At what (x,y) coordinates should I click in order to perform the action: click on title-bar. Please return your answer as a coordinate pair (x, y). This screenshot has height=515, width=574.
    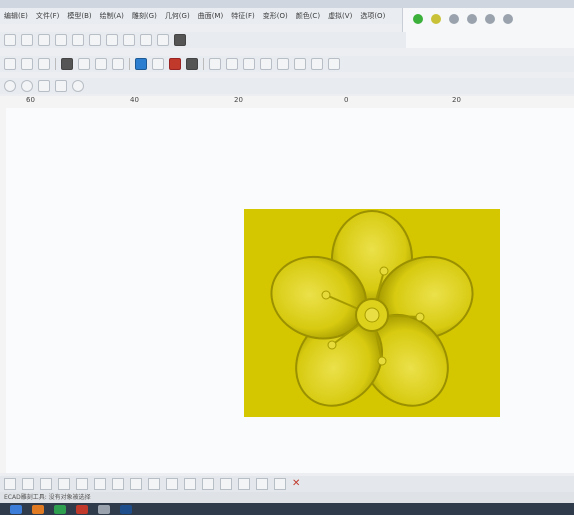
    Looking at the image, I should click on (287, 4).